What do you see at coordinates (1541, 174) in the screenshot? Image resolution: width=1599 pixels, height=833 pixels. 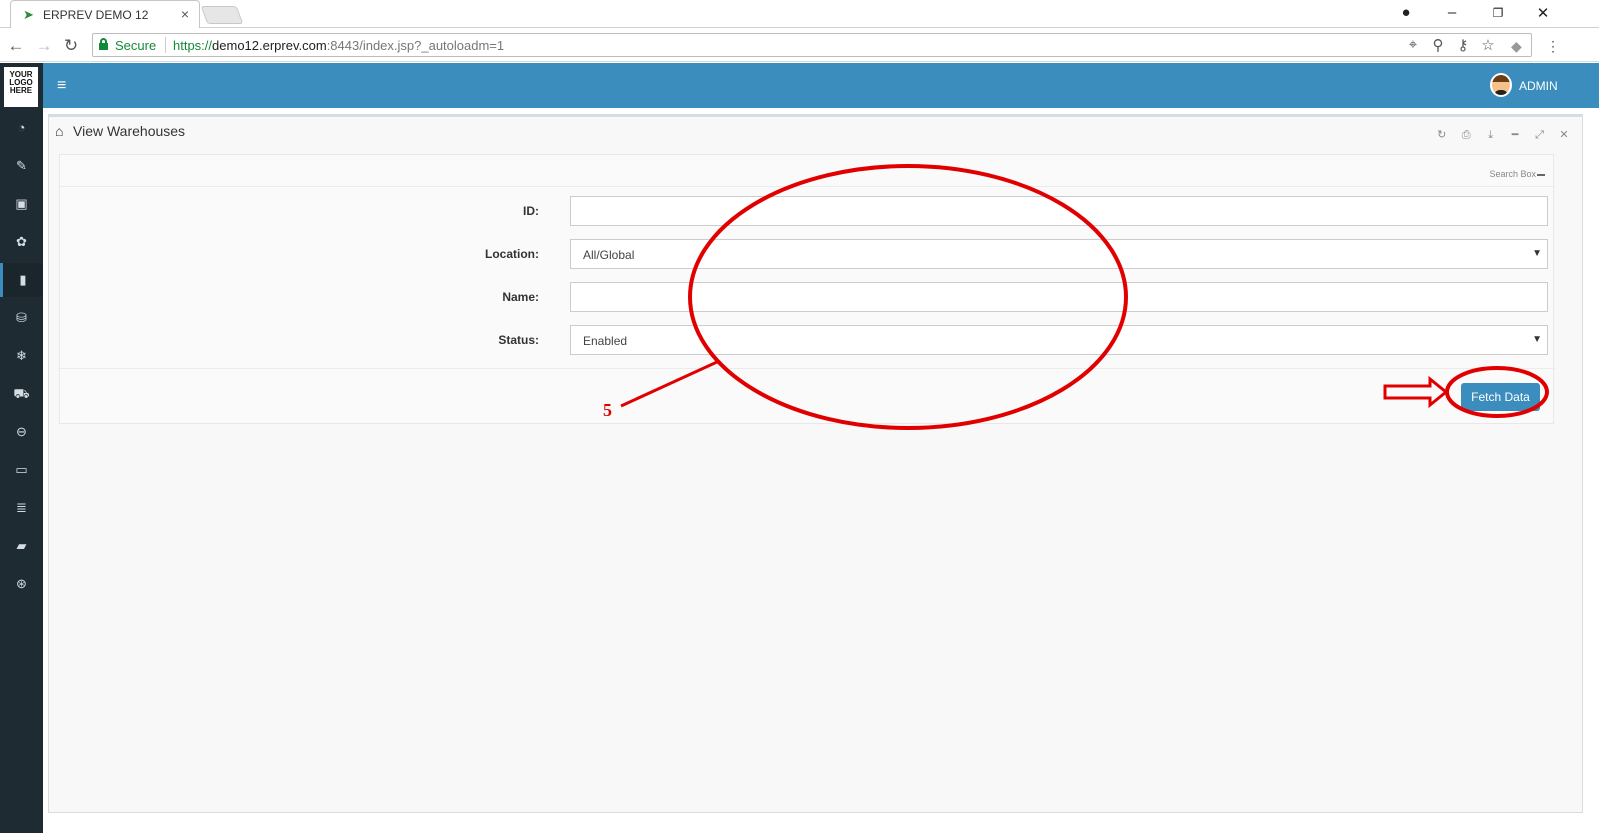 I see `collapse-icon` at bounding box center [1541, 174].